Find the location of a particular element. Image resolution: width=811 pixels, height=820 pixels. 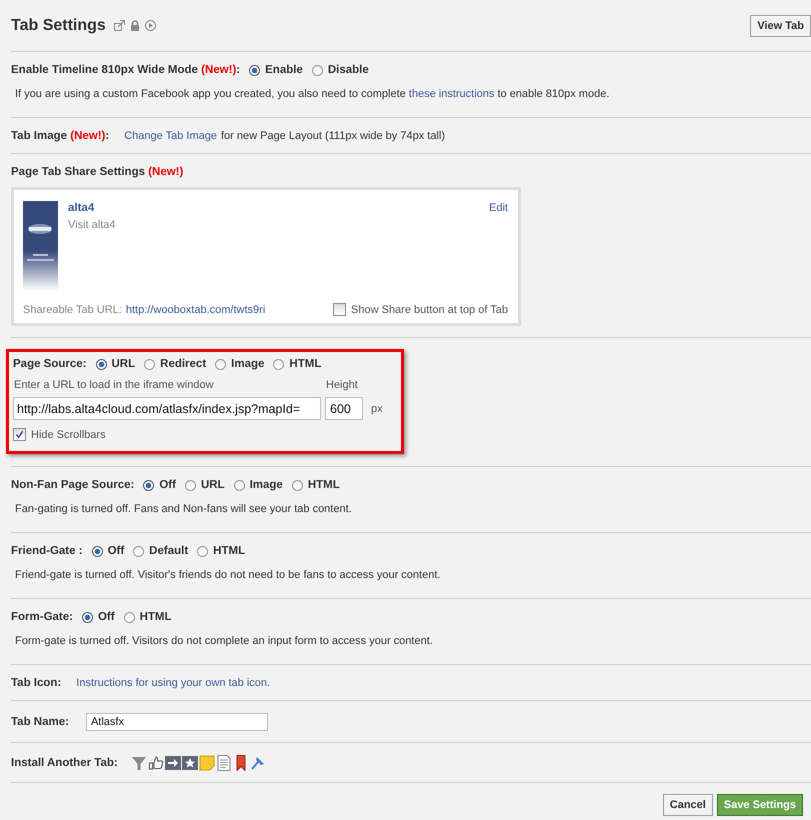

checkbox-label: Hide Scrollbars is located at coordinates (68, 434).